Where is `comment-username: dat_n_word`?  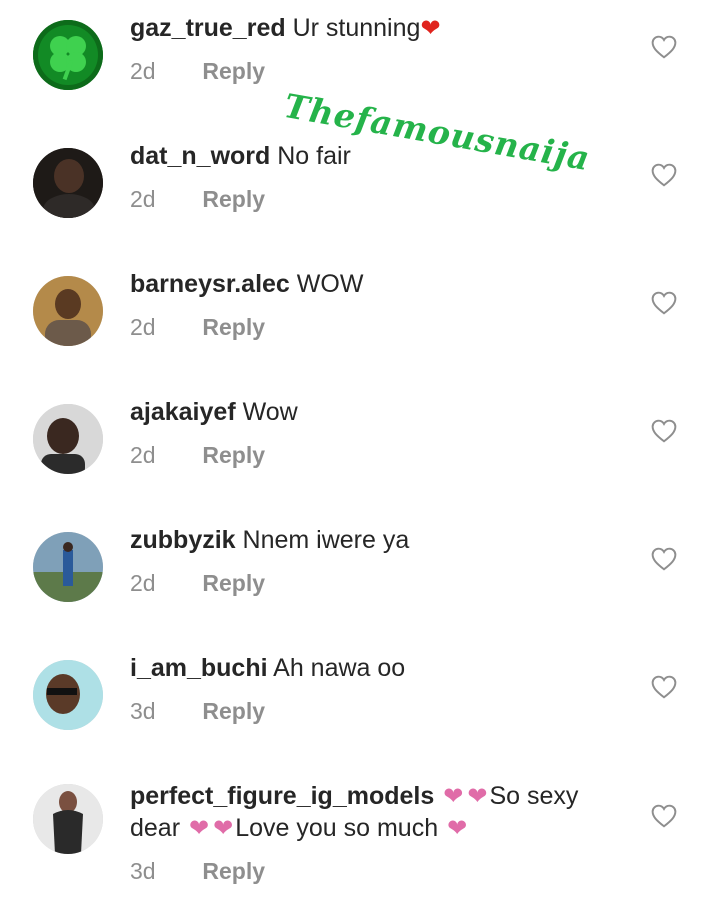 comment-username: dat_n_word is located at coordinates (200, 156).